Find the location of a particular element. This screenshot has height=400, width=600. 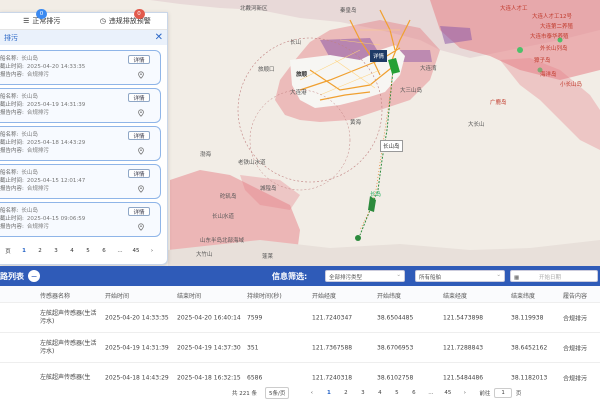

table-cell: 38.119938 is located at coordinates (527, 317).